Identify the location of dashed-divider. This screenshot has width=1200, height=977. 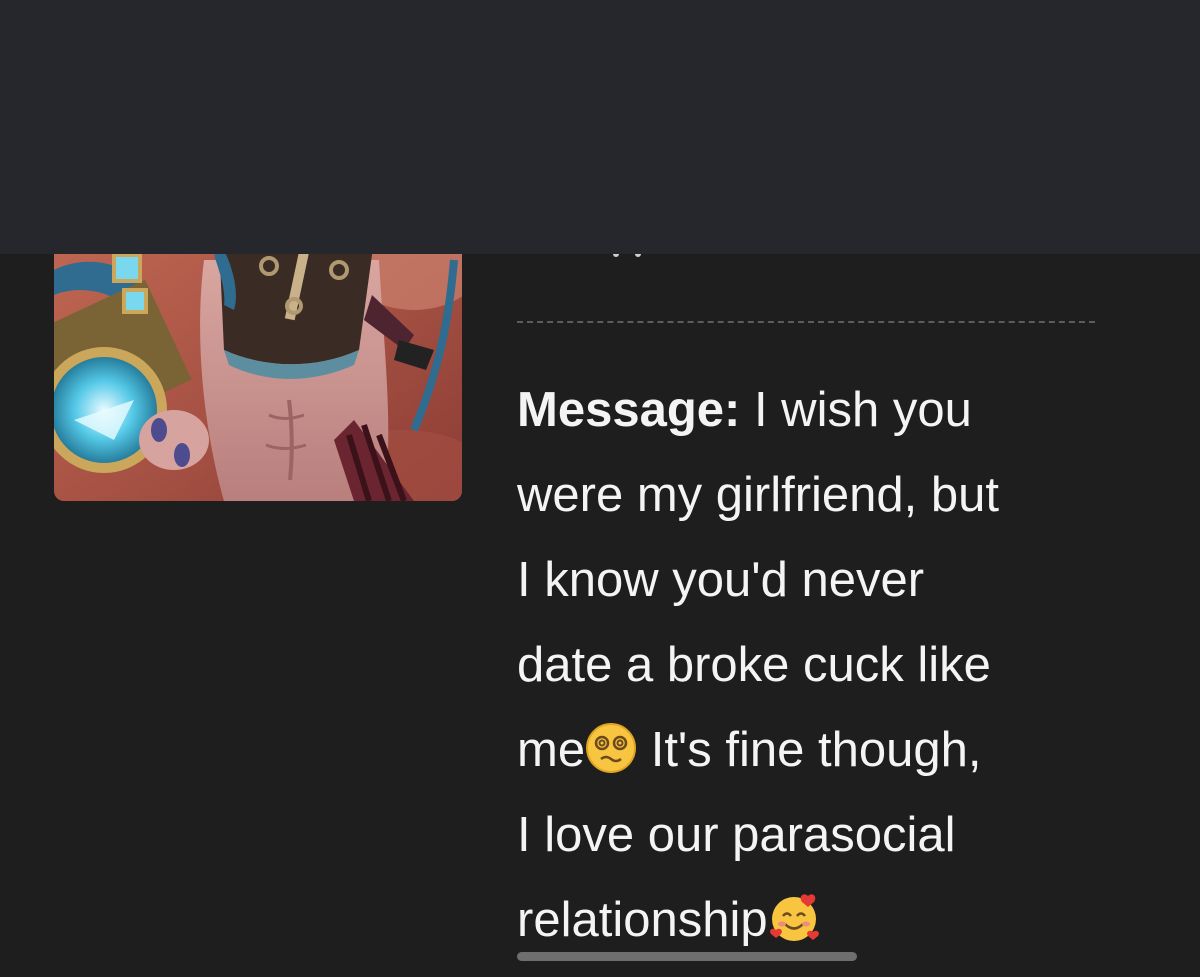
(806, 322).